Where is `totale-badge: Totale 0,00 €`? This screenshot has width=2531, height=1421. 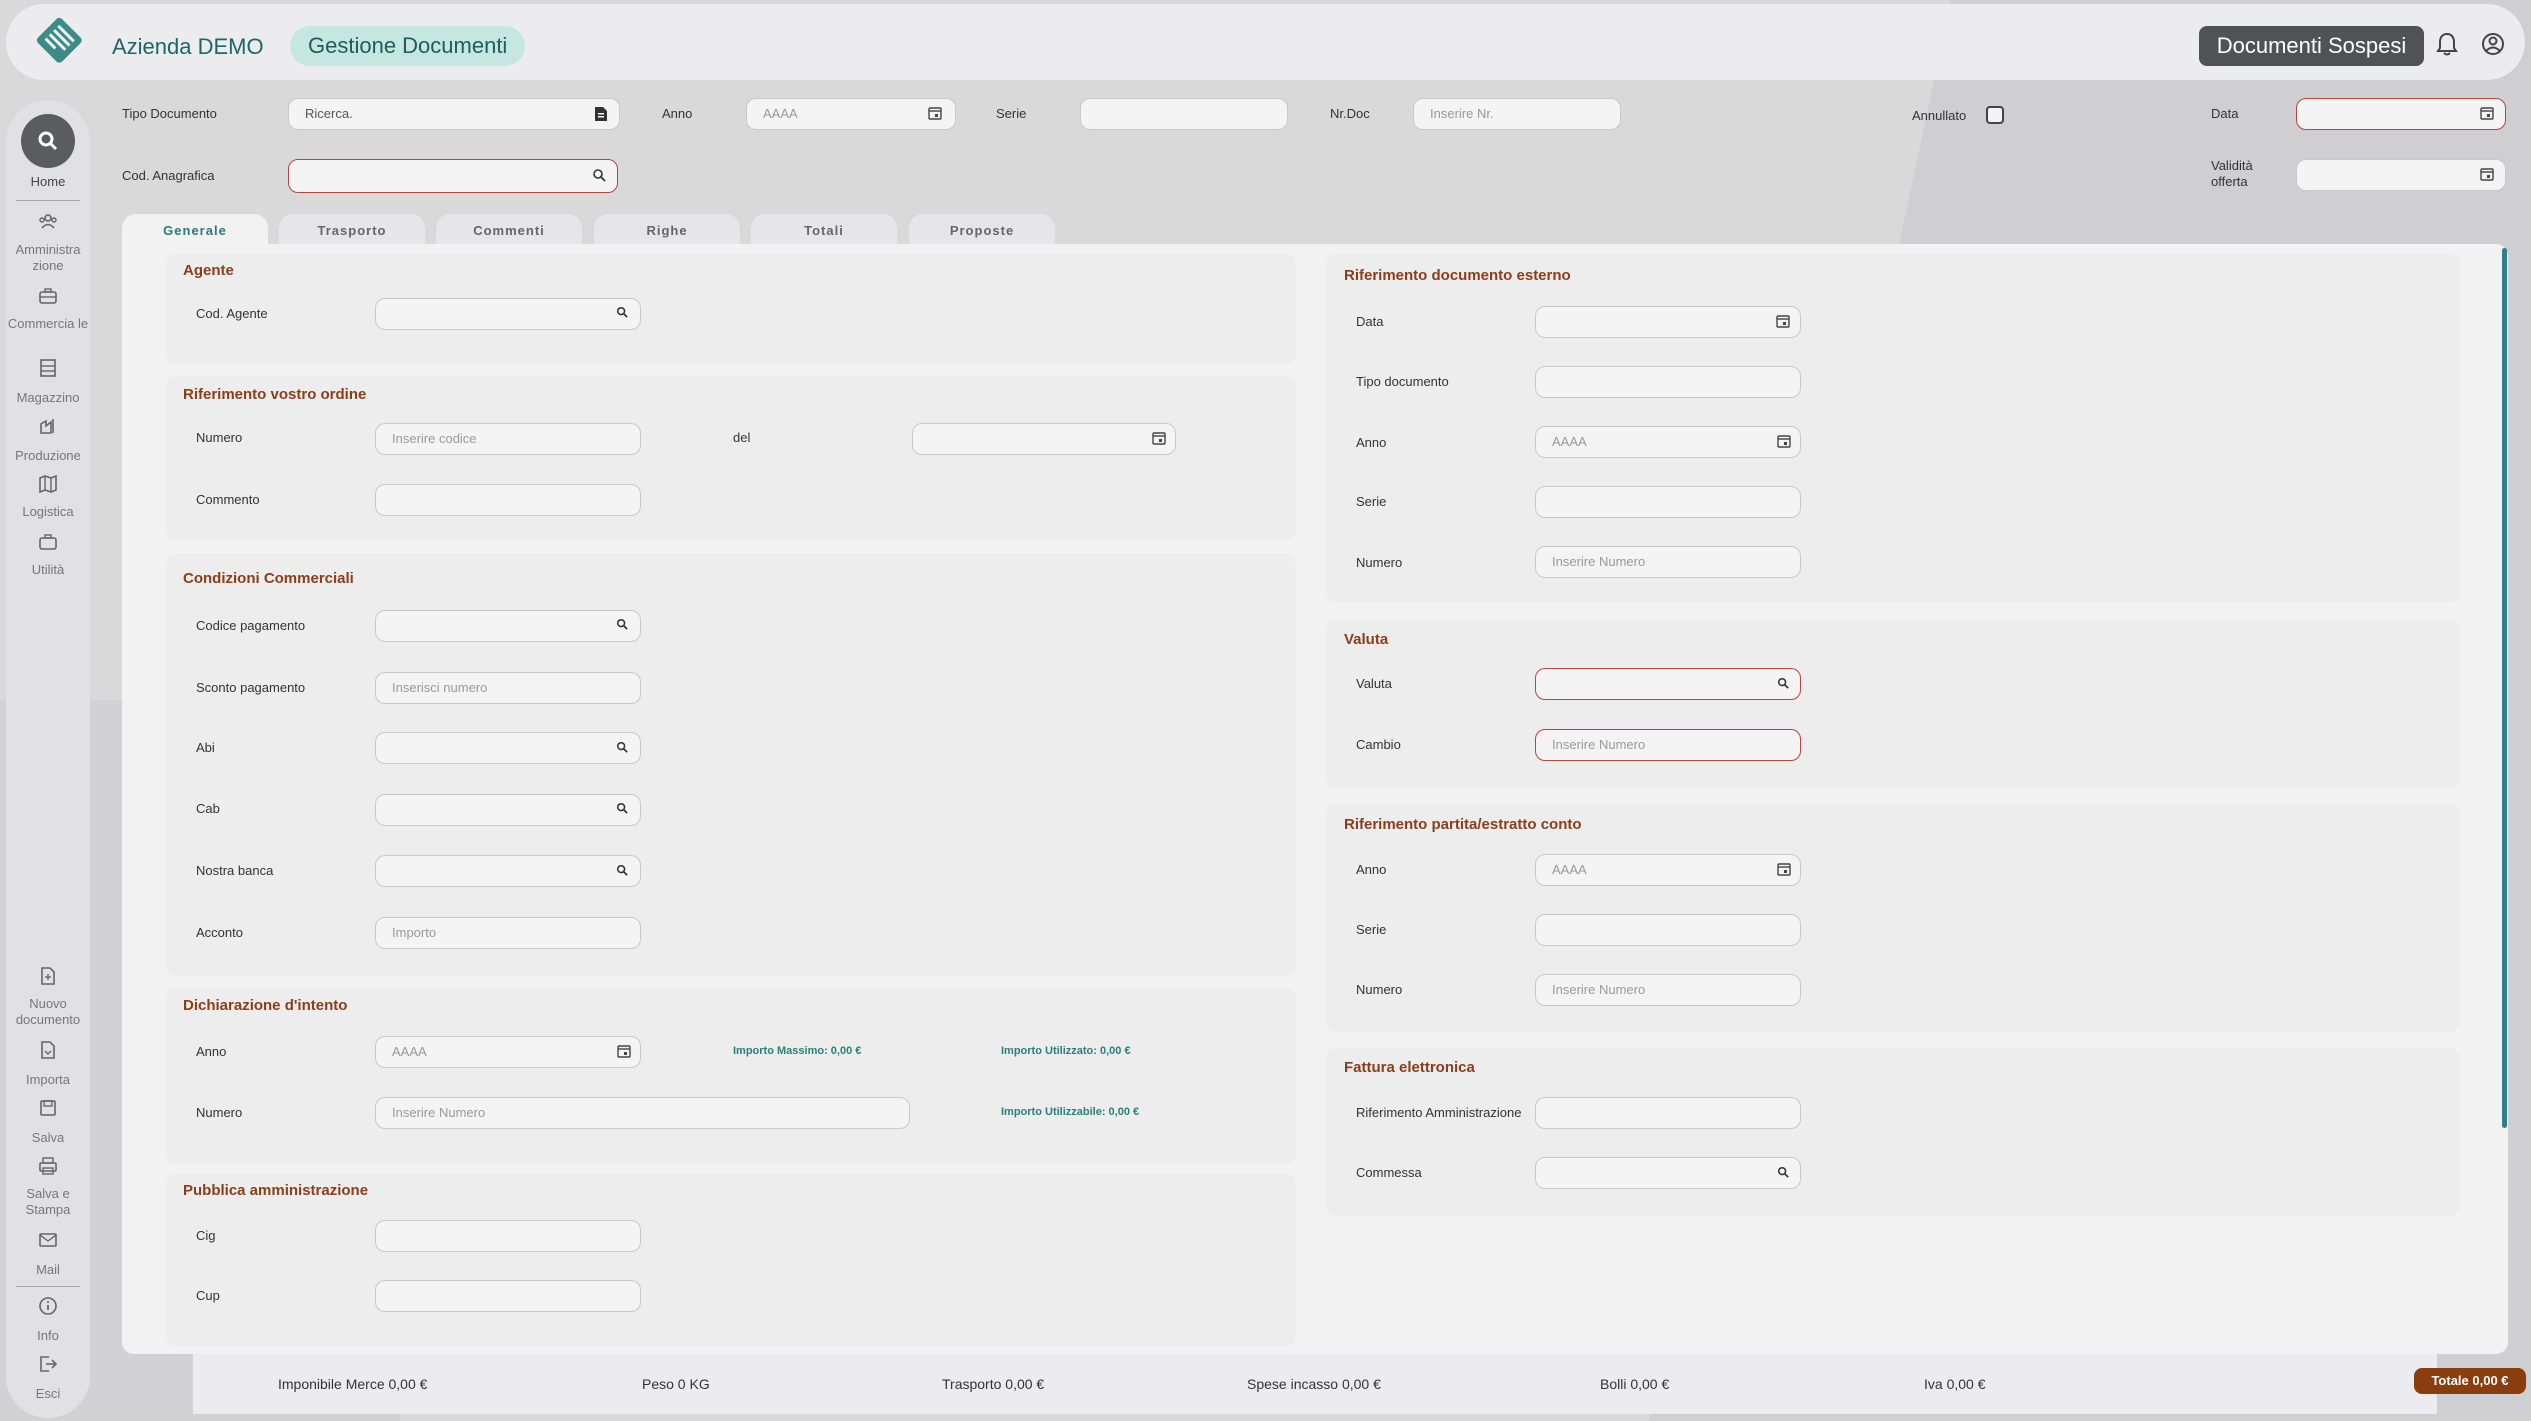 totale-badge: Totale 0,00 € is located at coordinates (2470, 1381).